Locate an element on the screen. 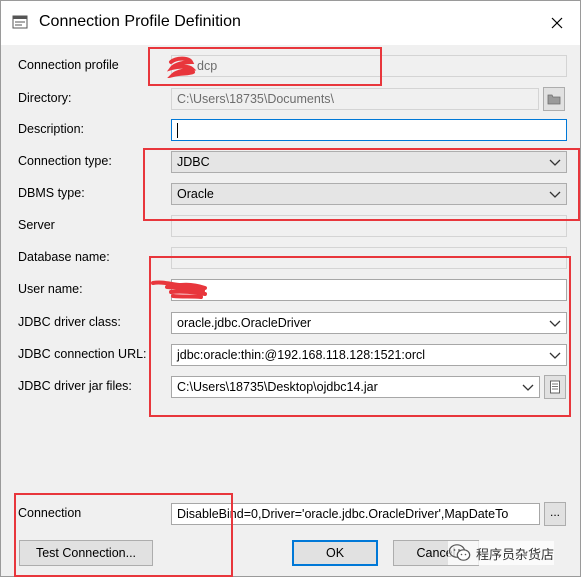 The image size is (581, 577). jdbc-driver-jar-files-label: JDBC driver jar files: is located at coordinates (75, 386).